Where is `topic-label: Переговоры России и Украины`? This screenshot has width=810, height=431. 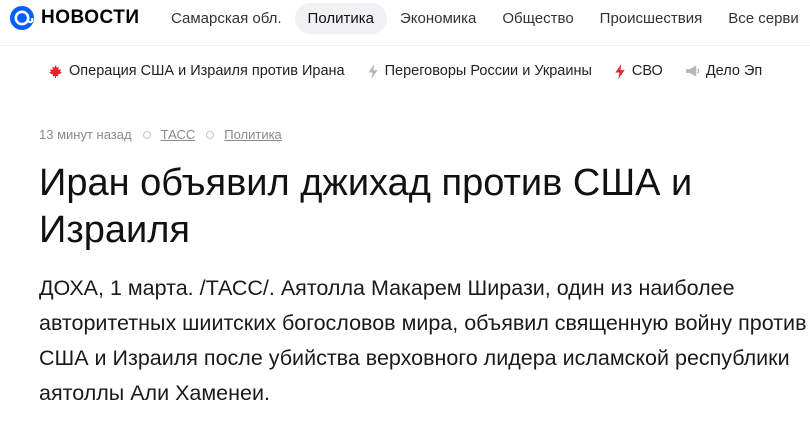 topic-label: Переговоры России и Украины is located at coordinates (488, 71).